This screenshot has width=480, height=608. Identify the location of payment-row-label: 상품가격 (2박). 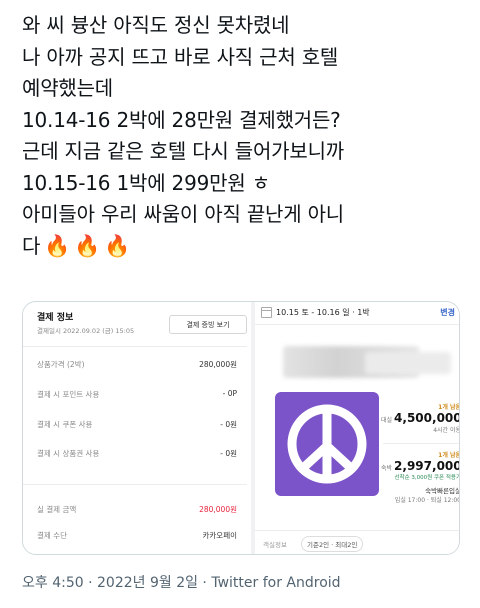
(61, 364).